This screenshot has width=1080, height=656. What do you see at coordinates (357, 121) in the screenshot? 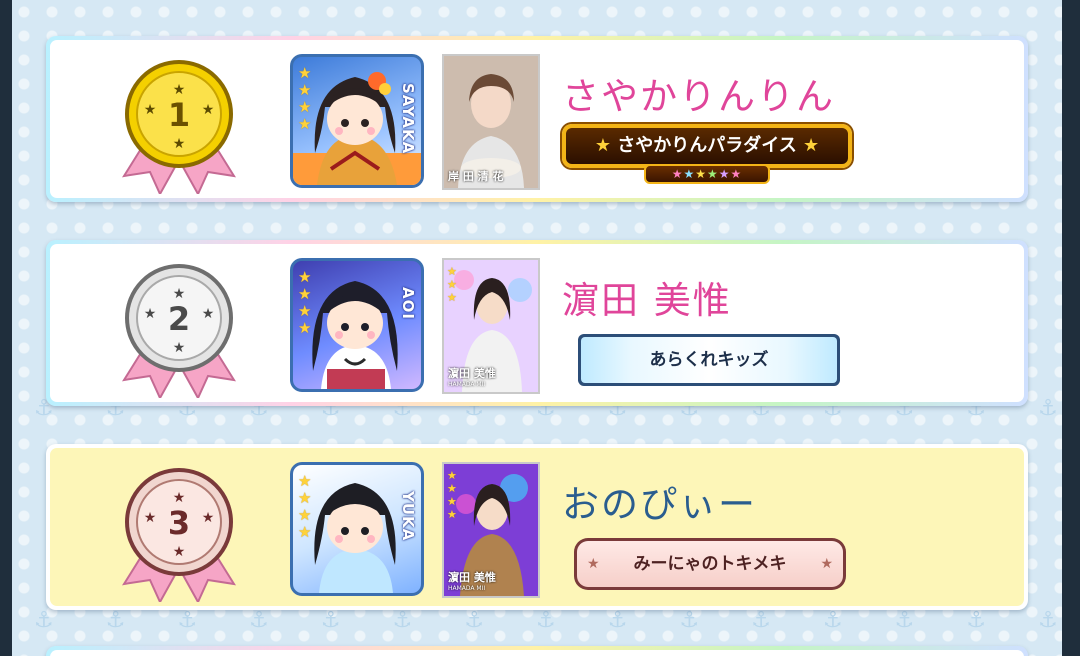
I see `player-avatar: ★ ★ ★ ★ SAYAKA` at bounding box center [357, 121].